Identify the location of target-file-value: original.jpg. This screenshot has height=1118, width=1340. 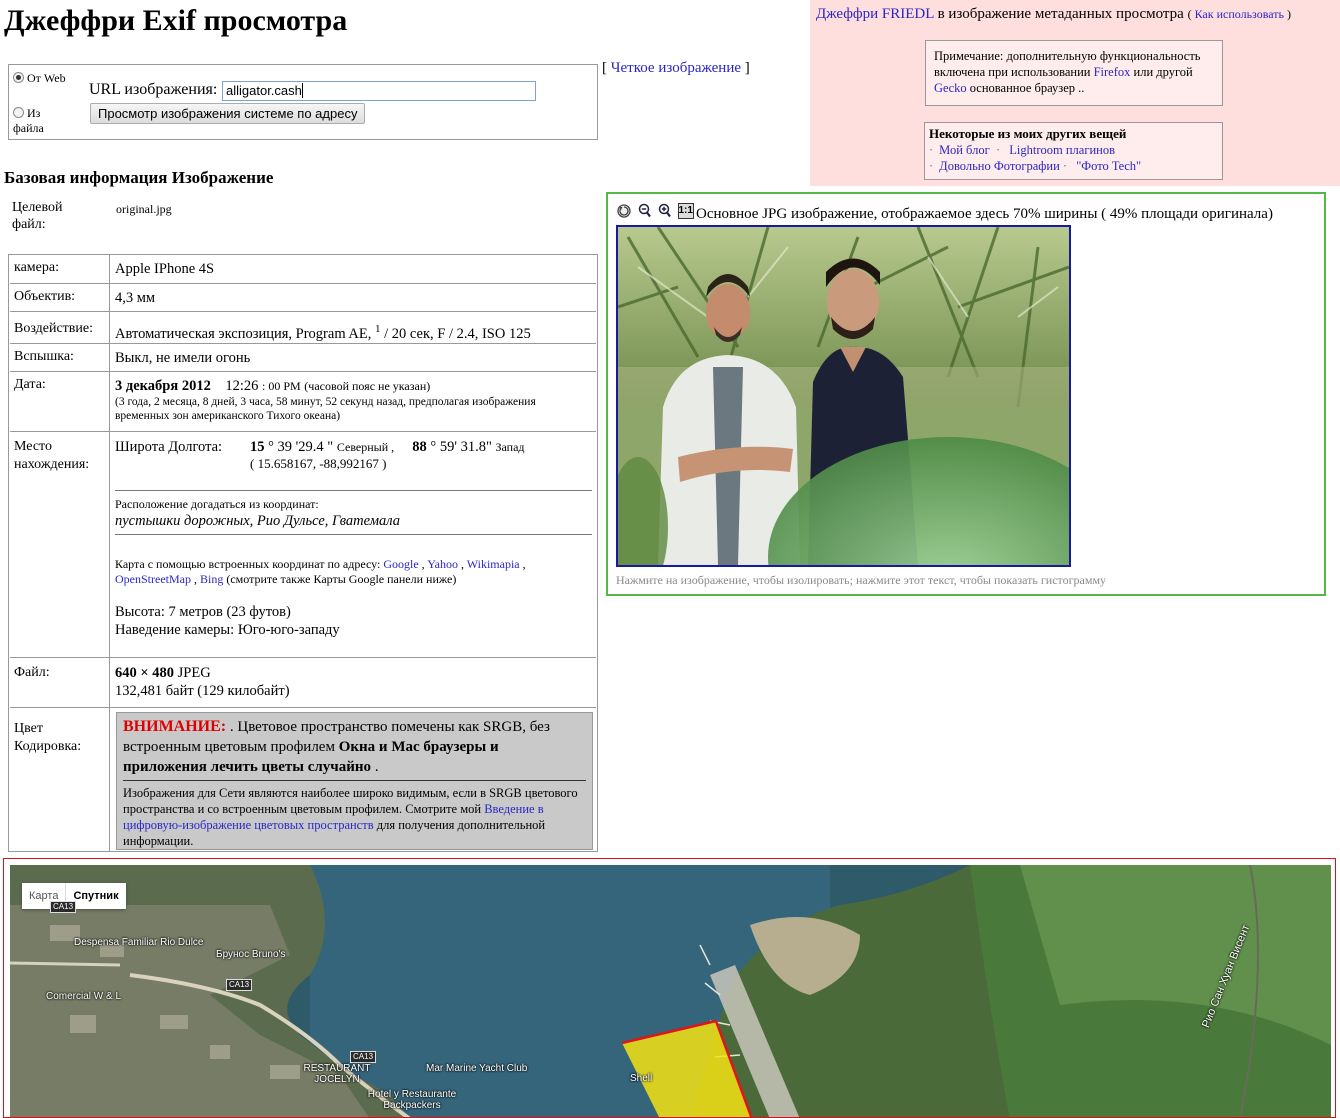
(144, 209).